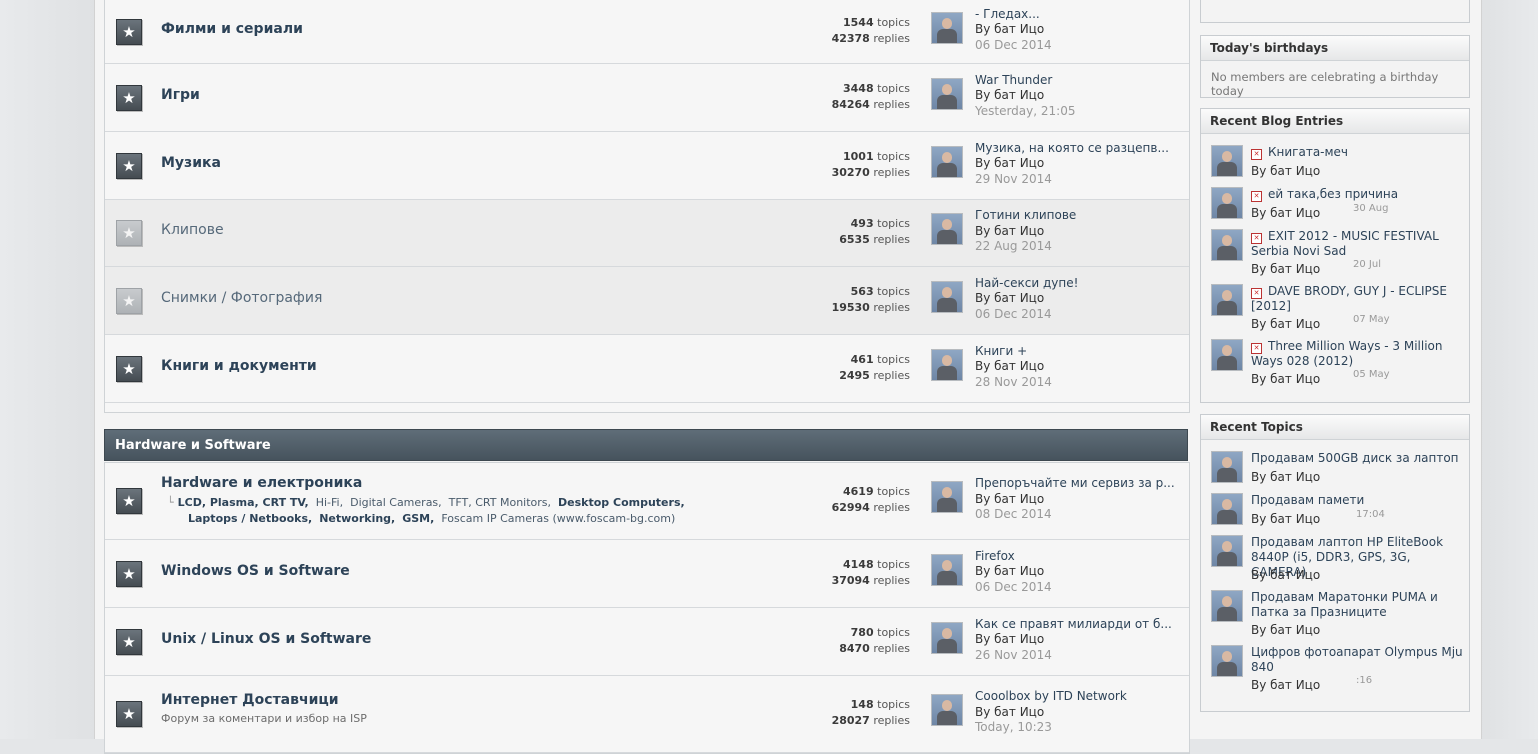  Describe the element at coordinates (243, 502) in the screenshot. I see `subforum-link: LCD, Plasma, CRT TV,` at that location.